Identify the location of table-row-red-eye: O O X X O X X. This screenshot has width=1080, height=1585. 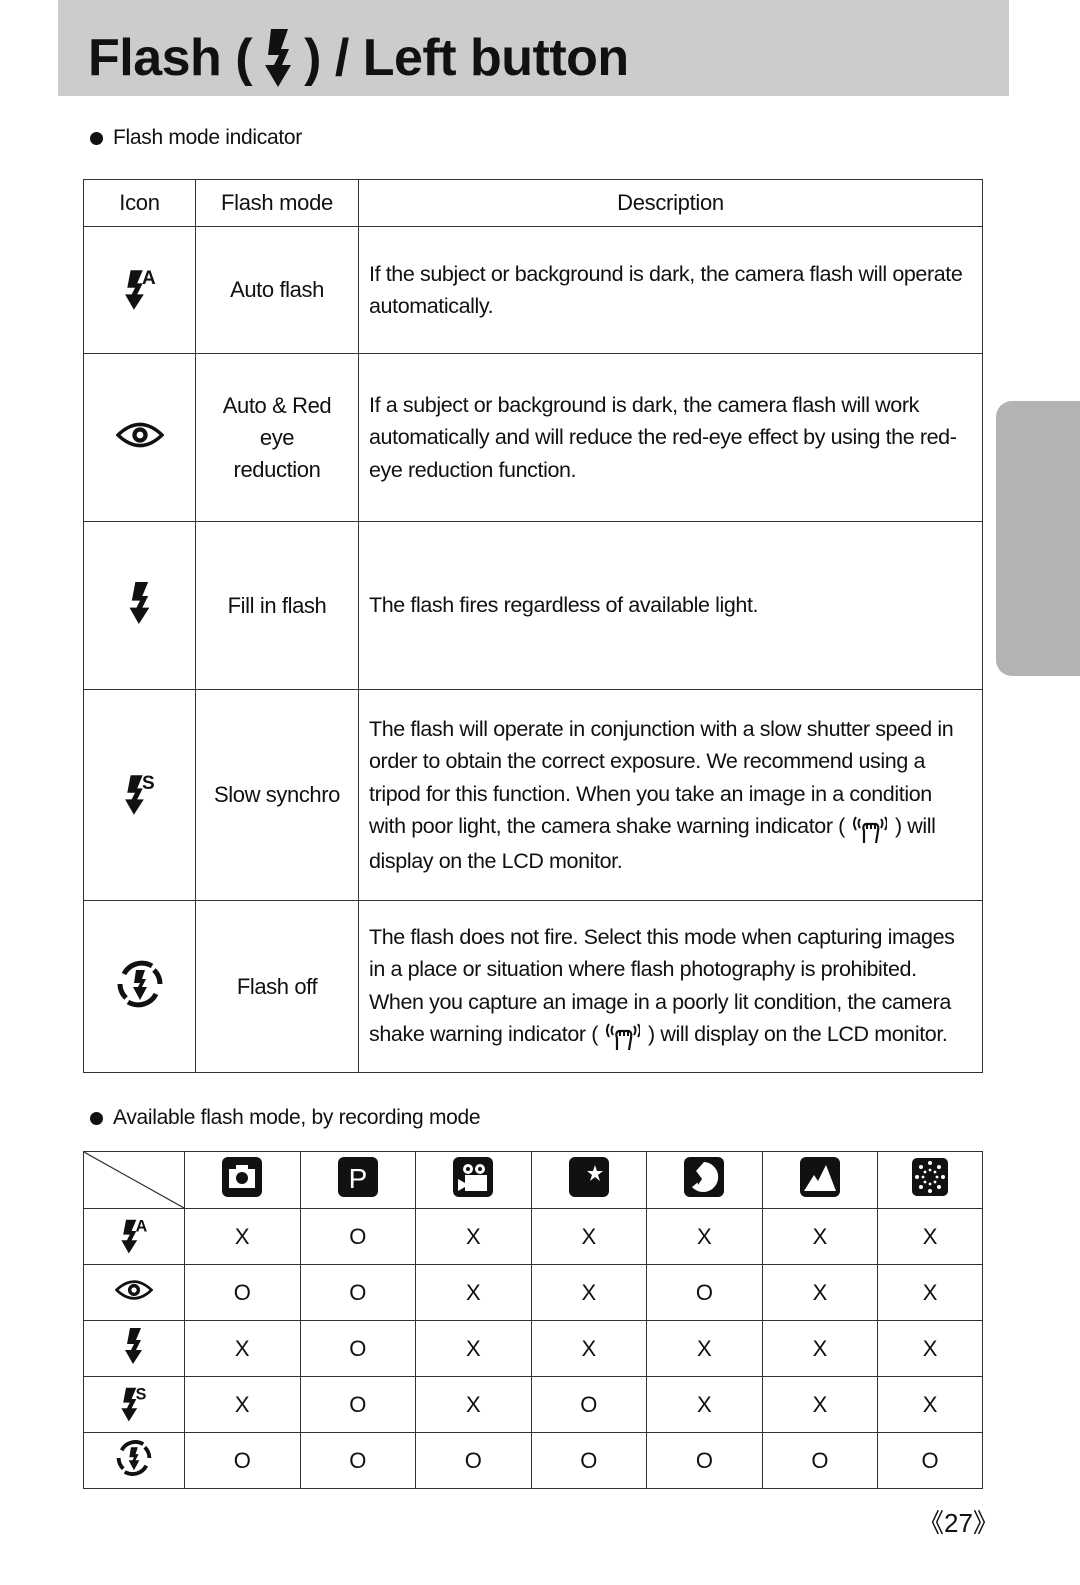
(533, 1292).